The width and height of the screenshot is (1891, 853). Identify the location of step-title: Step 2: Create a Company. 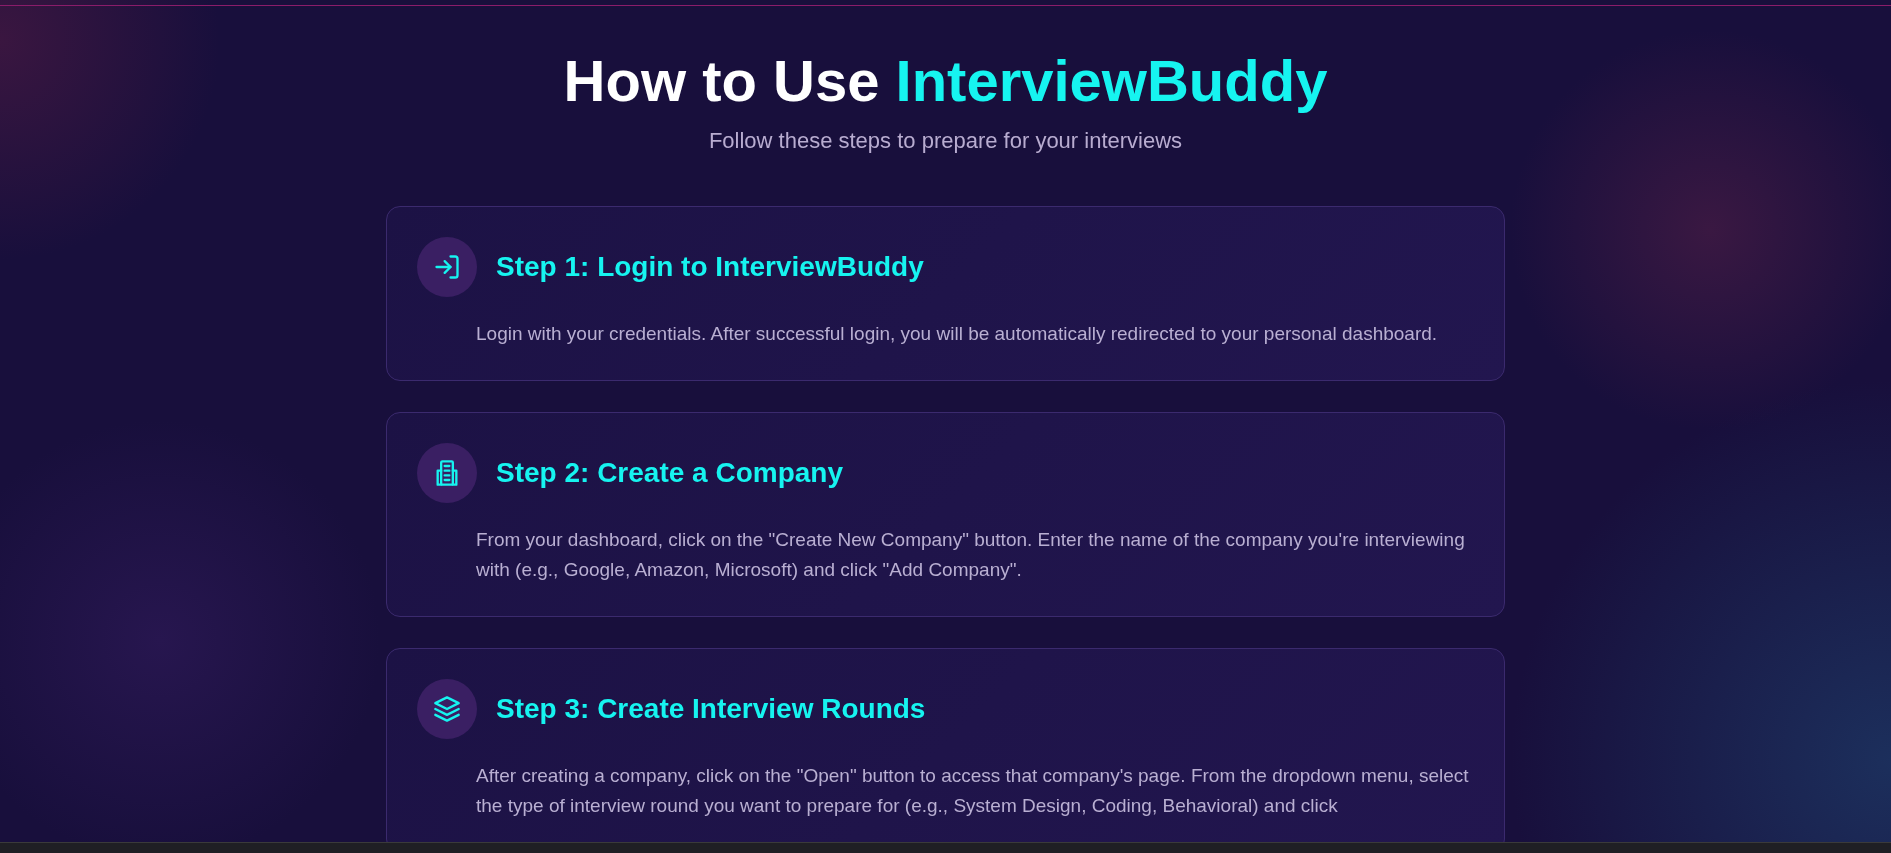
(669, 473).